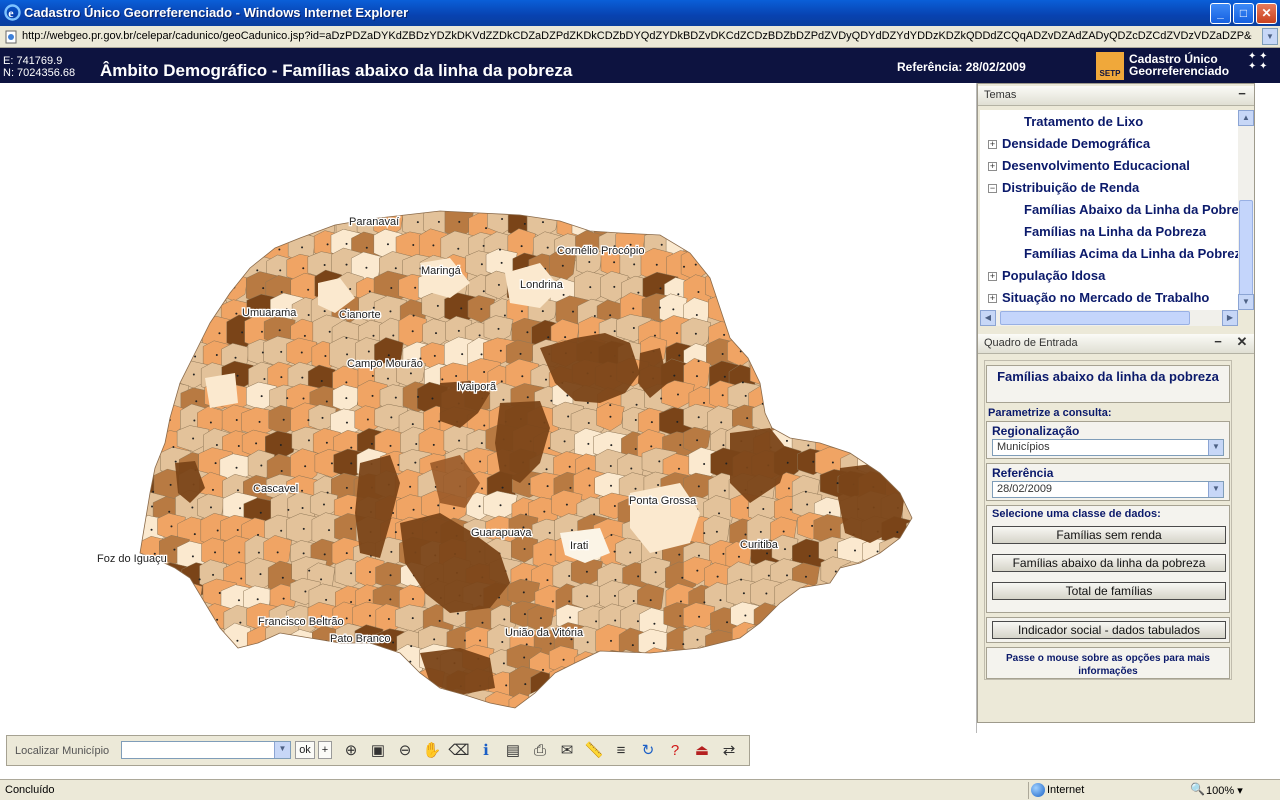 Image resolution: width=1280 pixels, height=800 pixels. I want to click on ok-button: ok, so click(305, 750).